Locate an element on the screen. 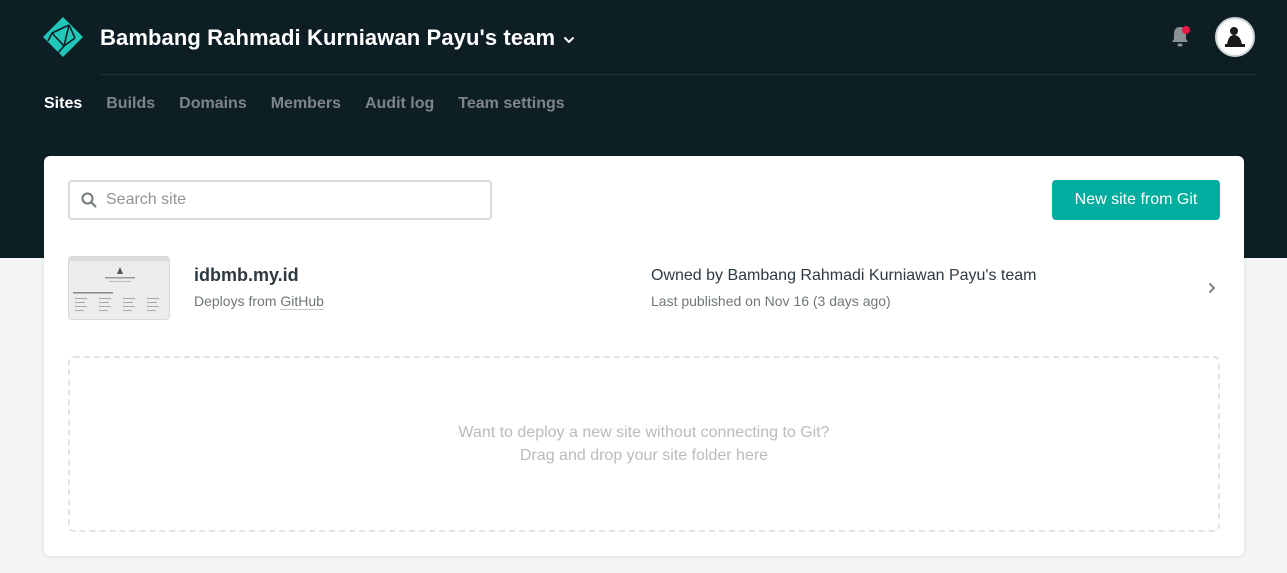 The width and height of the screenshot is (1287, 573). tab-team-settings: Team settings is located at coordinates (511, 104).